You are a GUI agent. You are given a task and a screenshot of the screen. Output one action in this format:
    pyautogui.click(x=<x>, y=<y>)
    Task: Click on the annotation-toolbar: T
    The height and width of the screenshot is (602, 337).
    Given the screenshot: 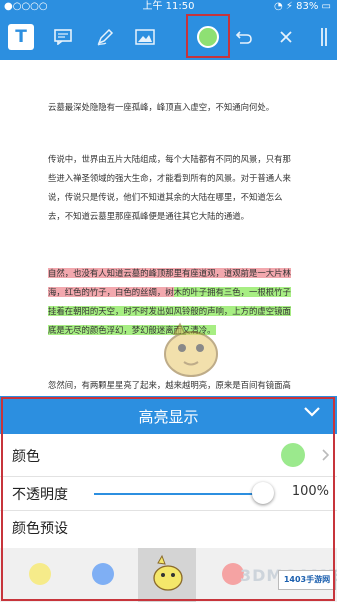 What is the action you would take?
    pyautogui.click(x=168, y=37)
    